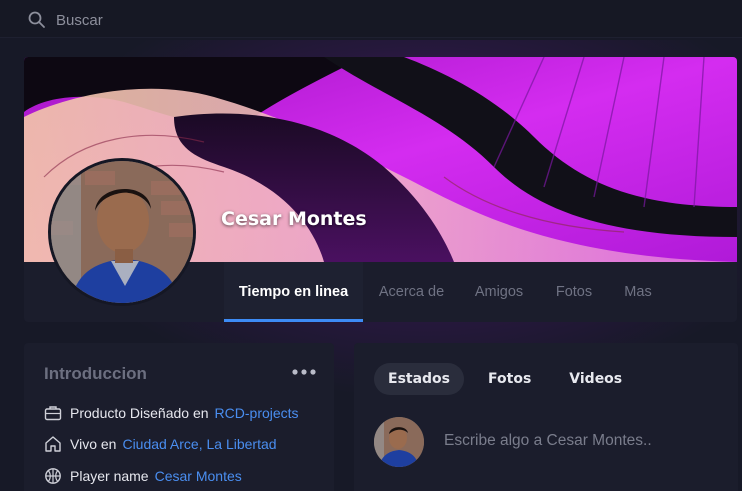 Image resolution: width=742 pixels, height=491 pixels. Describe the element at coordinates (53, 413) in the screenshot. I see `briefcase-icon` at that location.